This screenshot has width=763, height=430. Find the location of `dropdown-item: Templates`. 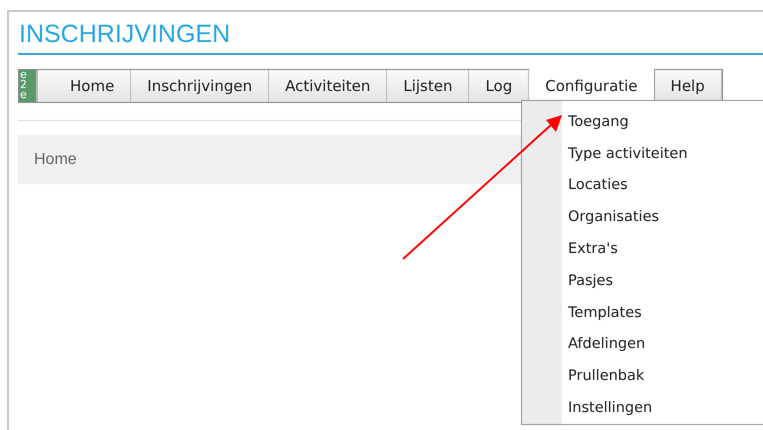

dropdown-item: Templates is located at coordinates (582, 312).